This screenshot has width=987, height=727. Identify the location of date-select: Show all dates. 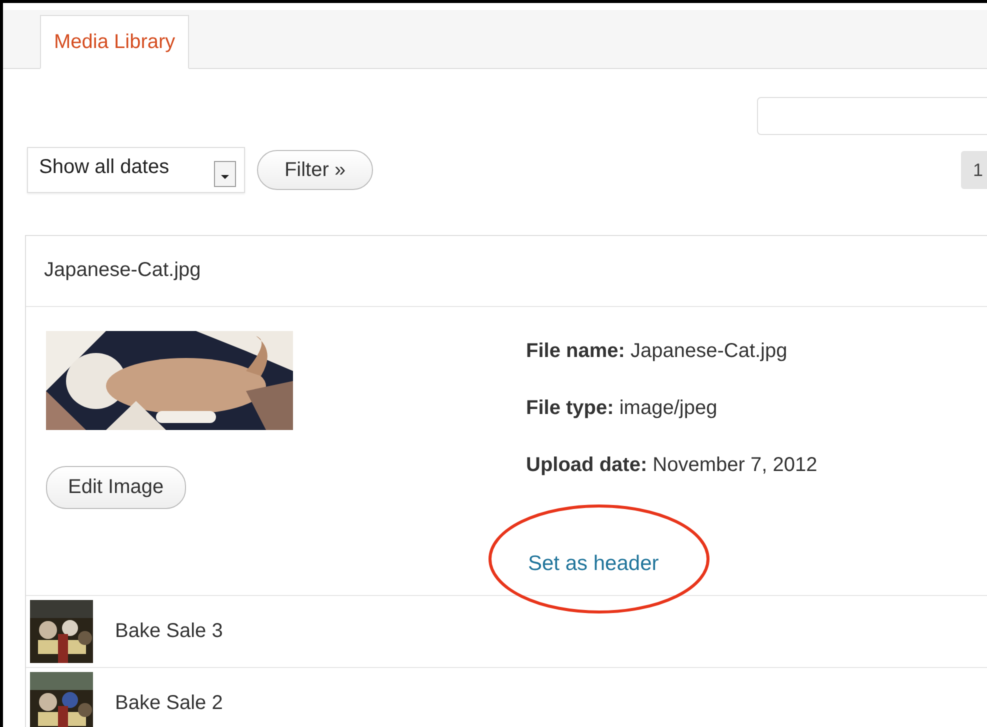
(136, 170).